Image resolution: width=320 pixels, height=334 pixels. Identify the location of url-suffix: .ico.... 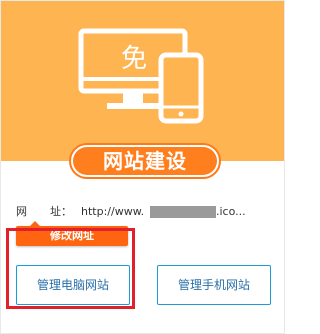
(231, 211).